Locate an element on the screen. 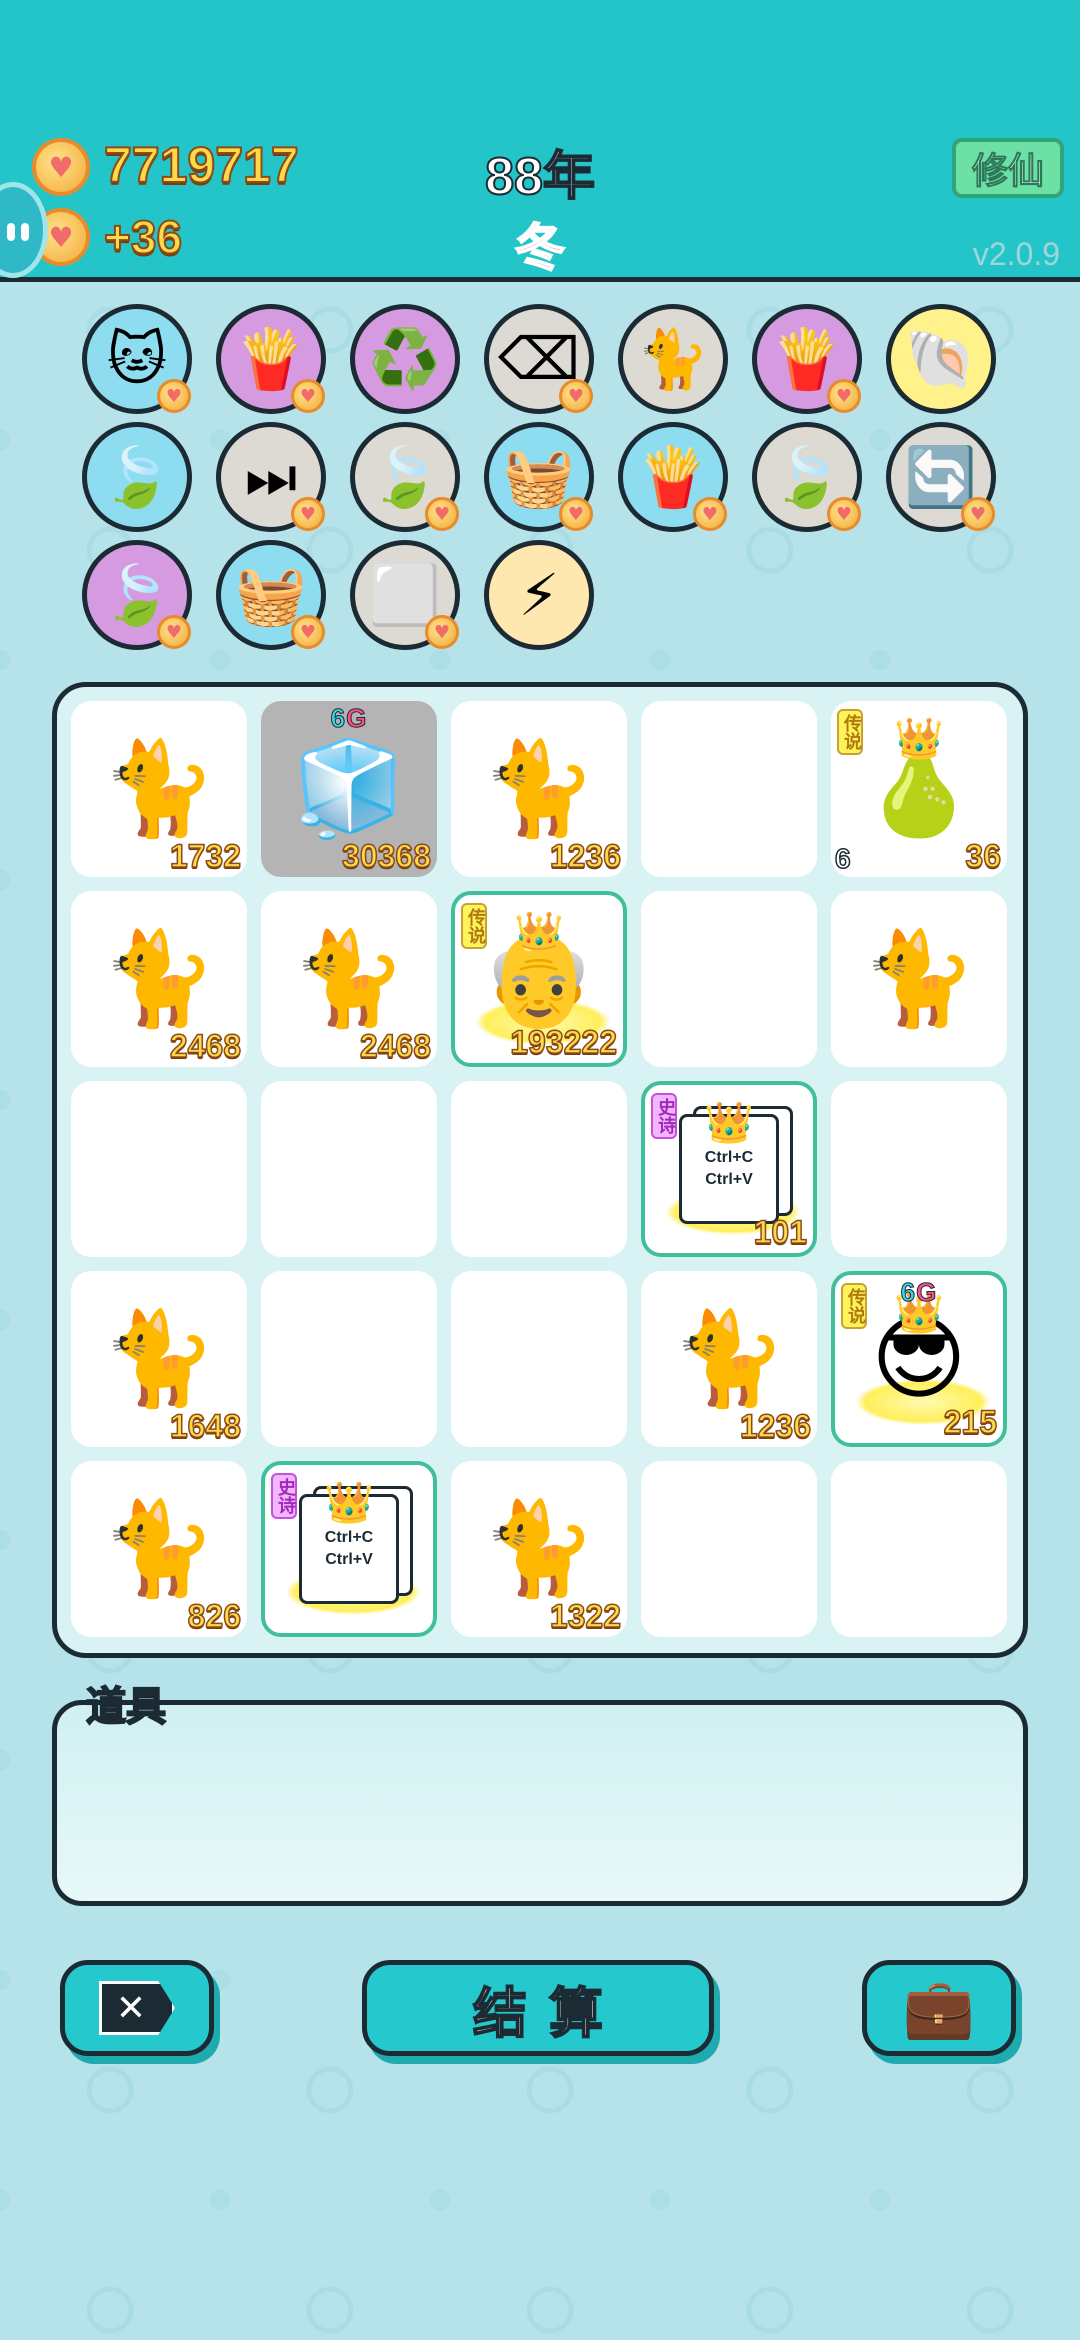 The image size is (1080, 2340). briefcase-icon: 💼 is located at coordinates (939, 2007).